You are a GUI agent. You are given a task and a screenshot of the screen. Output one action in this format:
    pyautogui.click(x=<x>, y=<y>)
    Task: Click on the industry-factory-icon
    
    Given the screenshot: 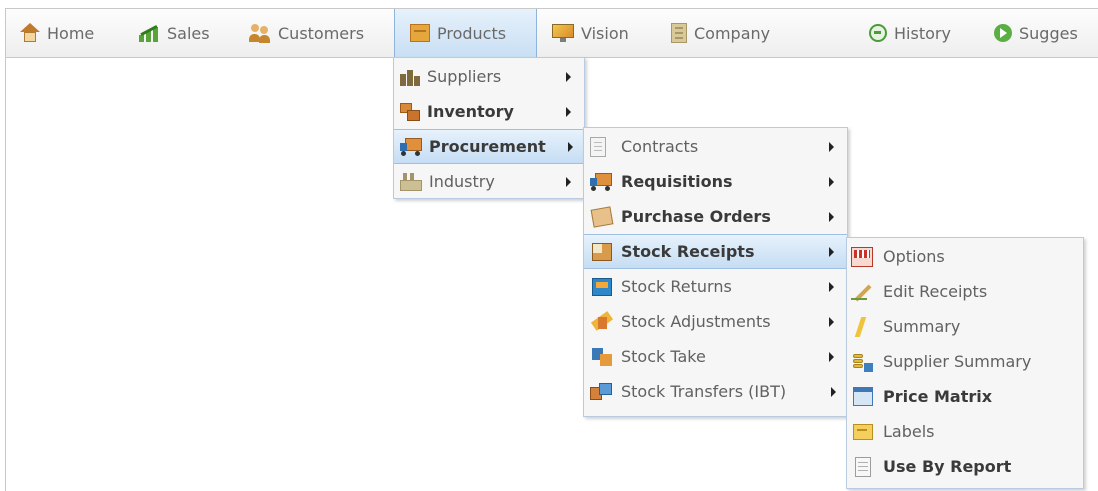 What is the action you would take?
    pyautogui.click(x=411, y=181)
    